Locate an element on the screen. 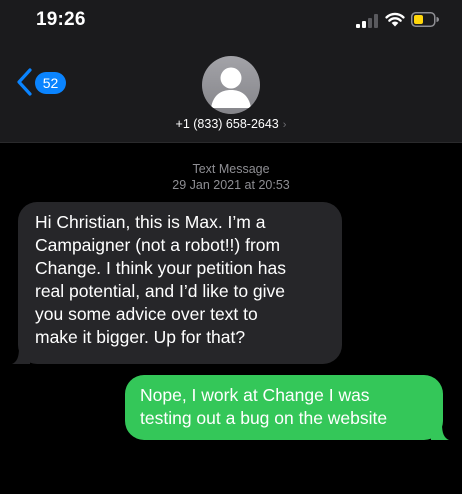  message-line: you some advice over text to is located at coordinates (146, 314).